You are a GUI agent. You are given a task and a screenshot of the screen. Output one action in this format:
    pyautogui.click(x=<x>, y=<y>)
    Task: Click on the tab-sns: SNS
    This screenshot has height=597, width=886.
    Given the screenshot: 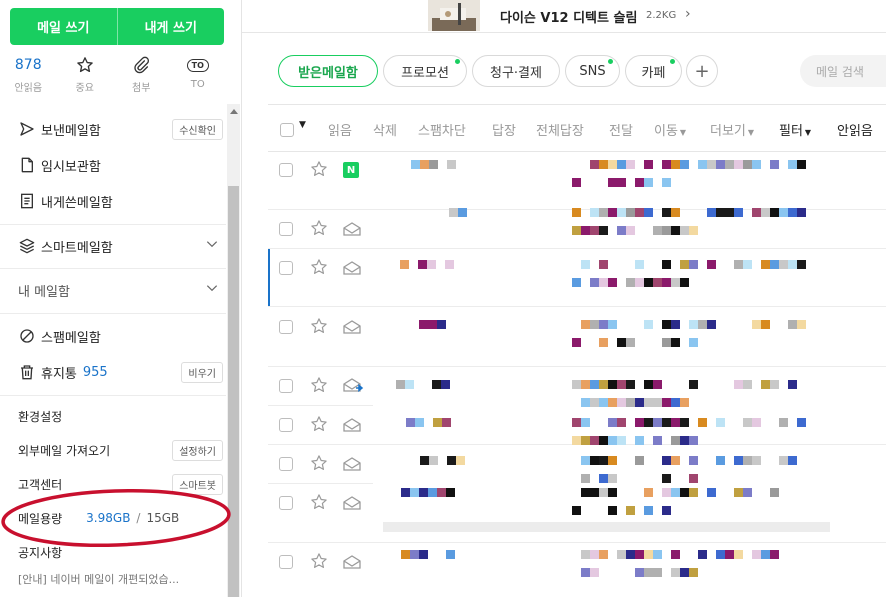 What is the action you would take?
    pyautogui.click(x=592, y=71)
    